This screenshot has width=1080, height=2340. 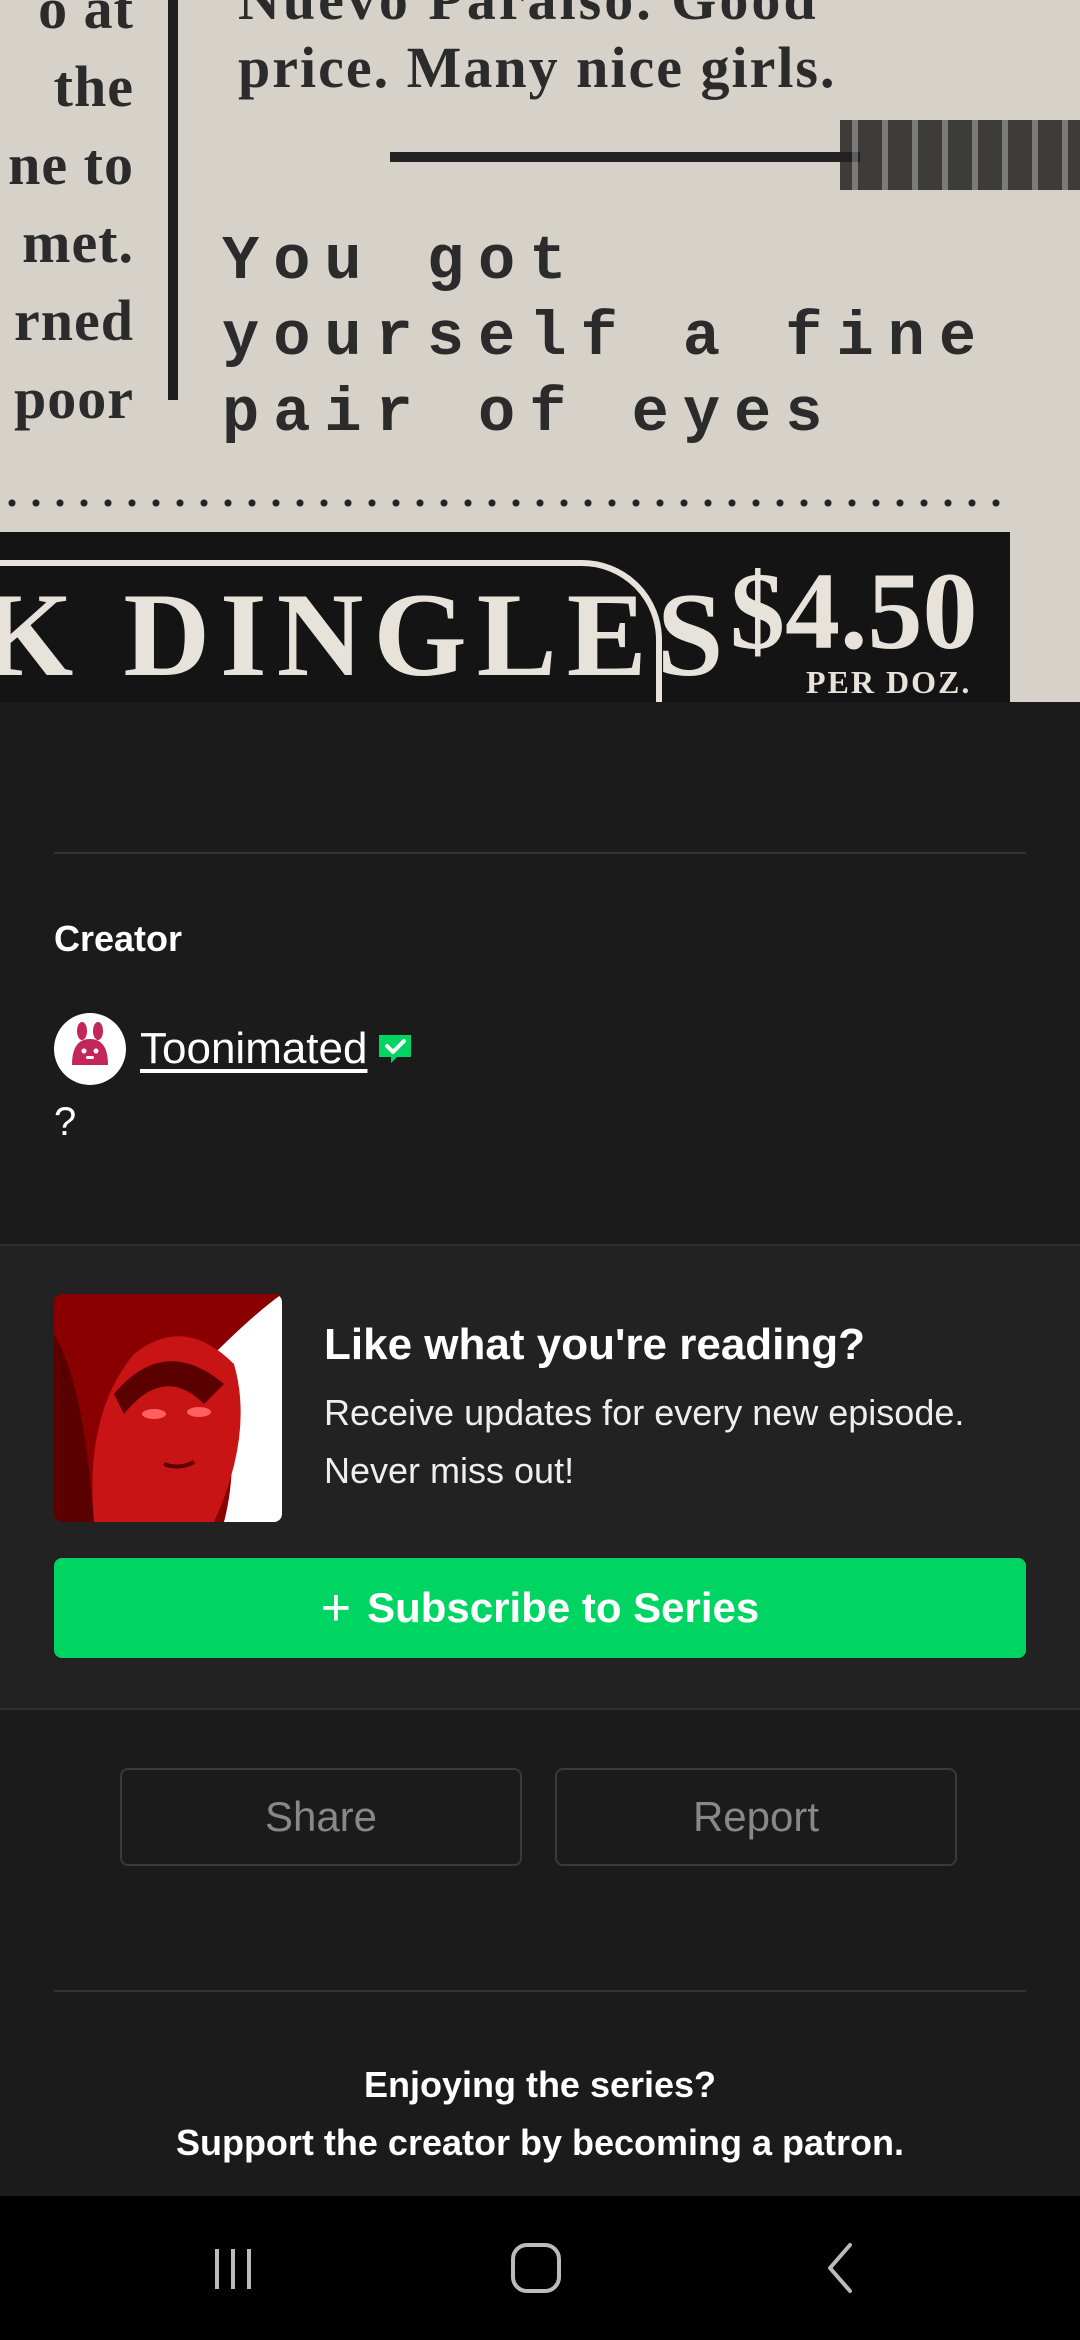 I want to click on home-button, so click(x=536, y=2268).